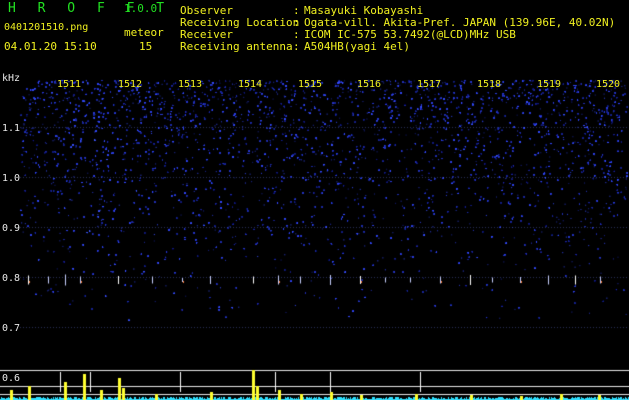 The height and width of the screenshot is (400, 629). What do you see at coordinates (608, 84) in the screenshot?
I see `time-tick-label: 1520` at bounding box center [608, 84].